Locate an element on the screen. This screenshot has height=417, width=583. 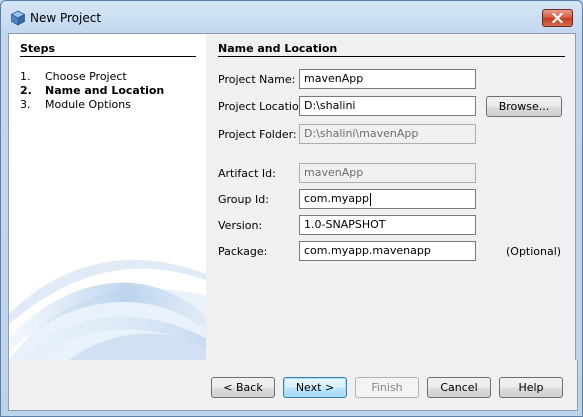
step-number: 3. is located at coordinates (25, 104).